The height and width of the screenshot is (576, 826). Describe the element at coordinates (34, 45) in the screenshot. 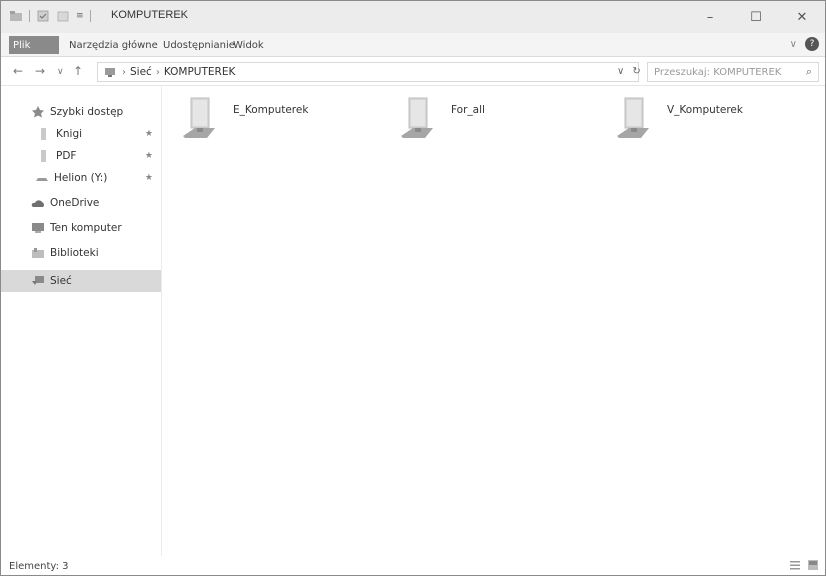

I see `tab-file: Plik` at that location.